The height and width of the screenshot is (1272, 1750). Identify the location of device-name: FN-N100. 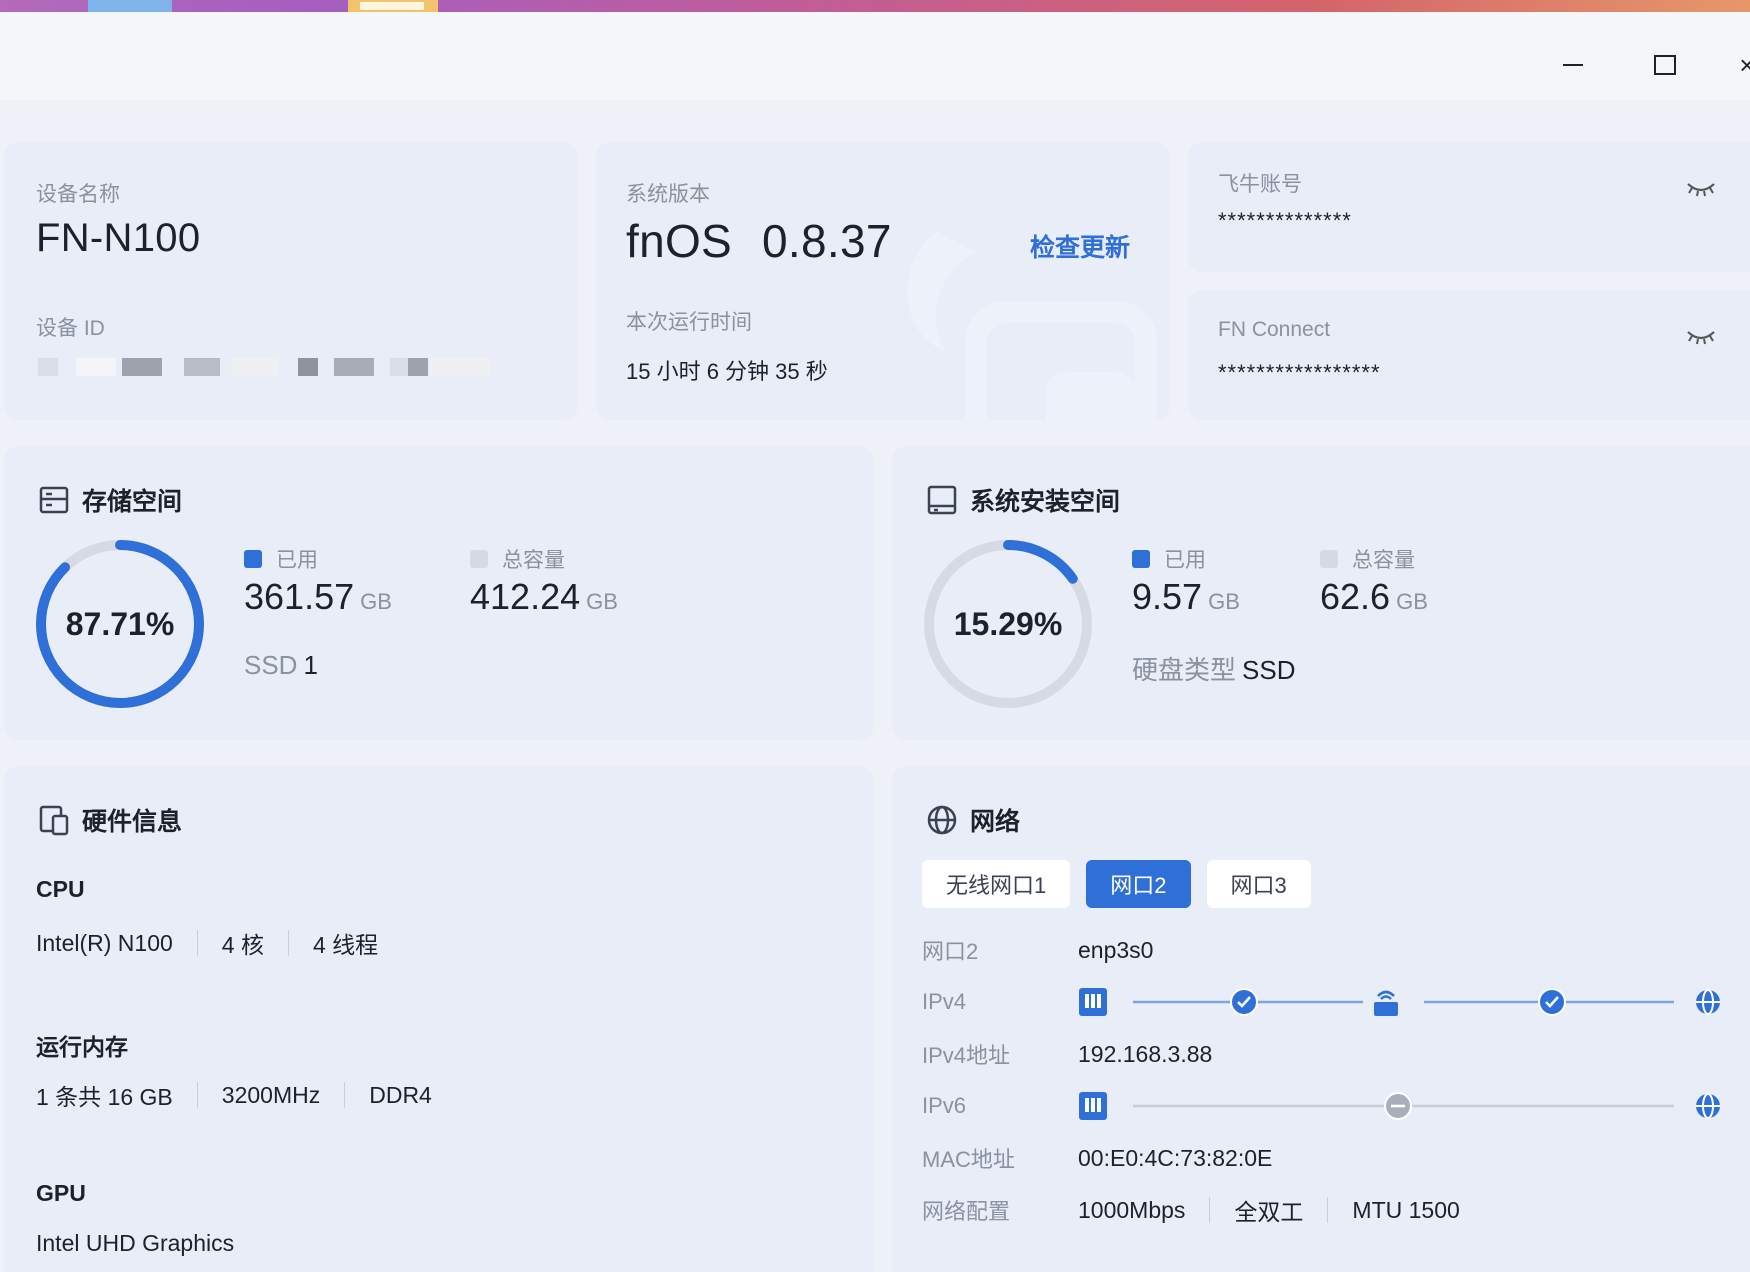
(118, 238).